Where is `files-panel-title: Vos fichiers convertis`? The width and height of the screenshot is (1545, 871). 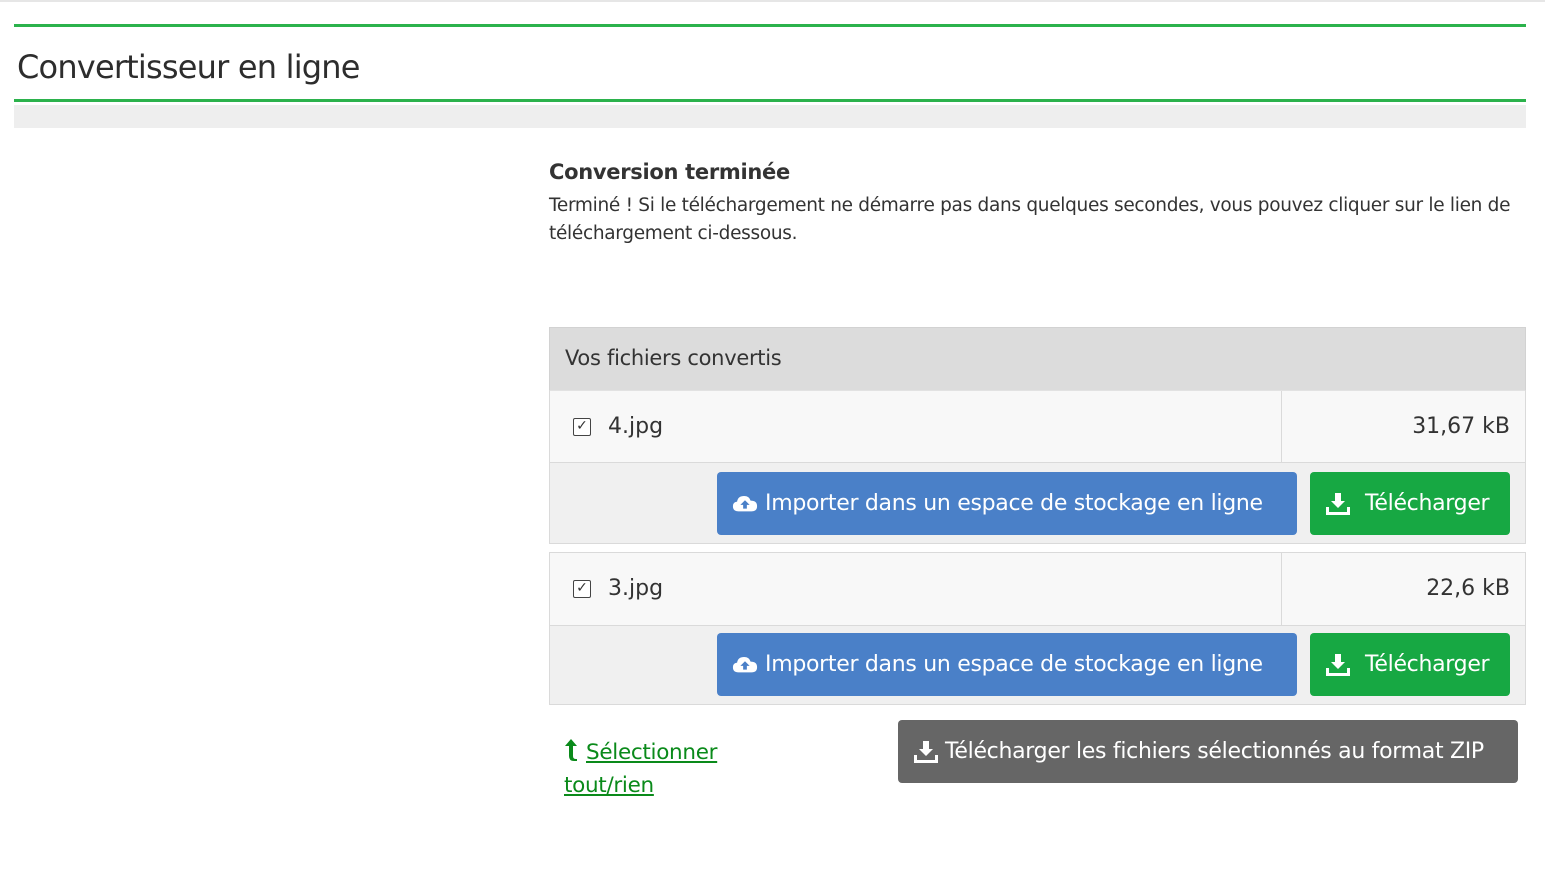 files-panel-title: Vos fichiers convertis is located at coordinates (673, 358).